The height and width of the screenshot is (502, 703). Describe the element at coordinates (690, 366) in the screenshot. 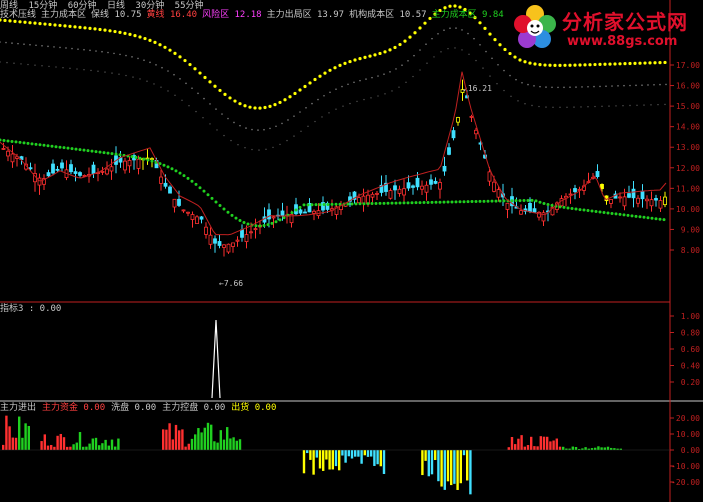

I see `osc-tick-label: 0.40` at that location.